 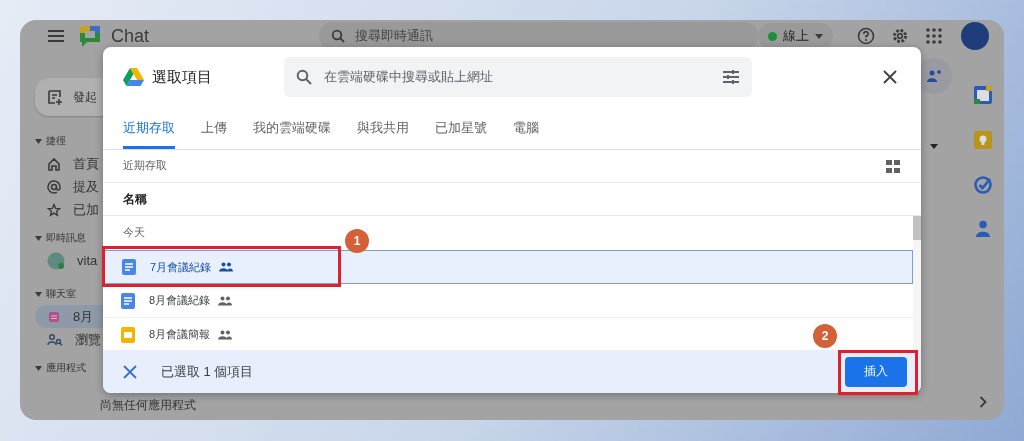 I want to click on file-name: 8月會議紀錄, so click(x=180, y=300).